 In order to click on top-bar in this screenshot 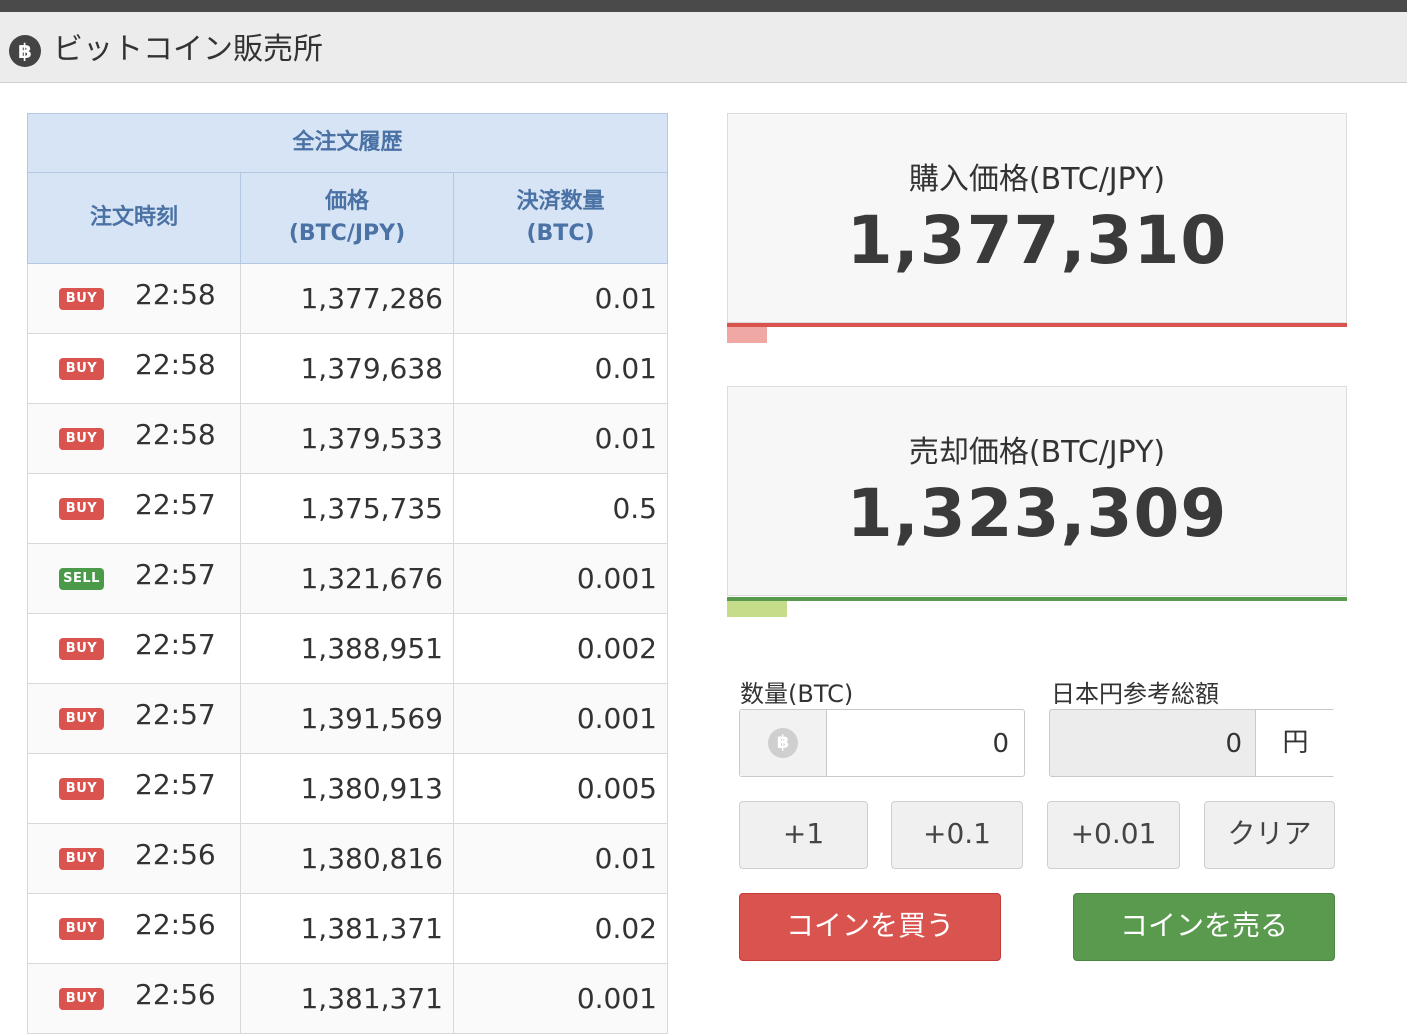, I will do `click(703, 6)`.